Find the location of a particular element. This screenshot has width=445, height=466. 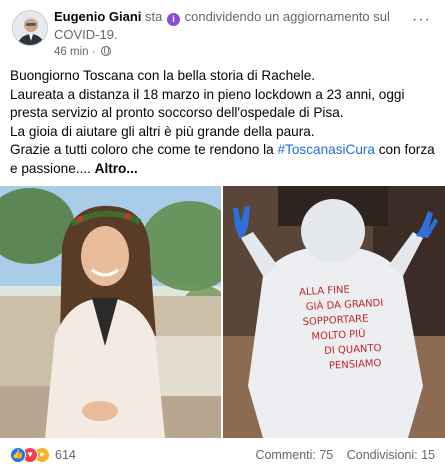

feeling-icon: i is located at coordinates (173, 19).